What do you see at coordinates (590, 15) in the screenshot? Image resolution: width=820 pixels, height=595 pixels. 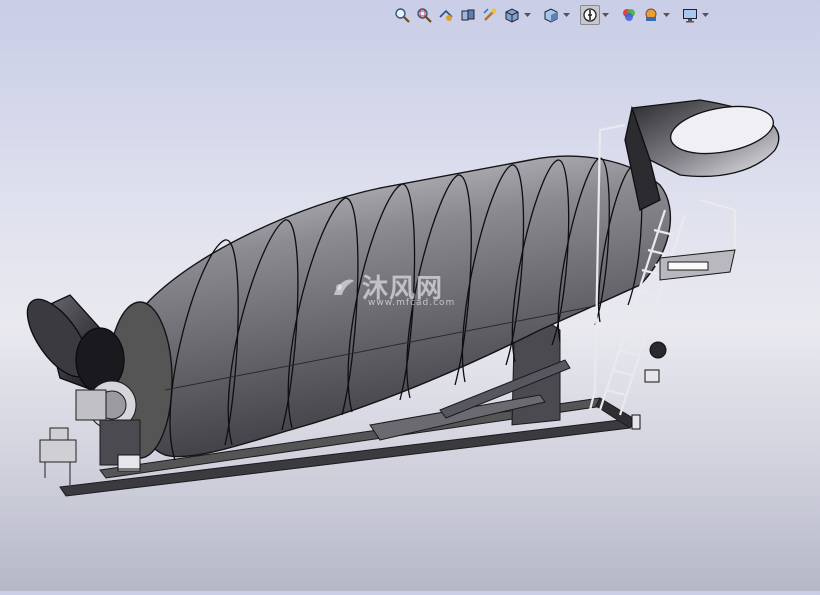 I see `hide-show-items-icon` at bounding box center [590, 15].